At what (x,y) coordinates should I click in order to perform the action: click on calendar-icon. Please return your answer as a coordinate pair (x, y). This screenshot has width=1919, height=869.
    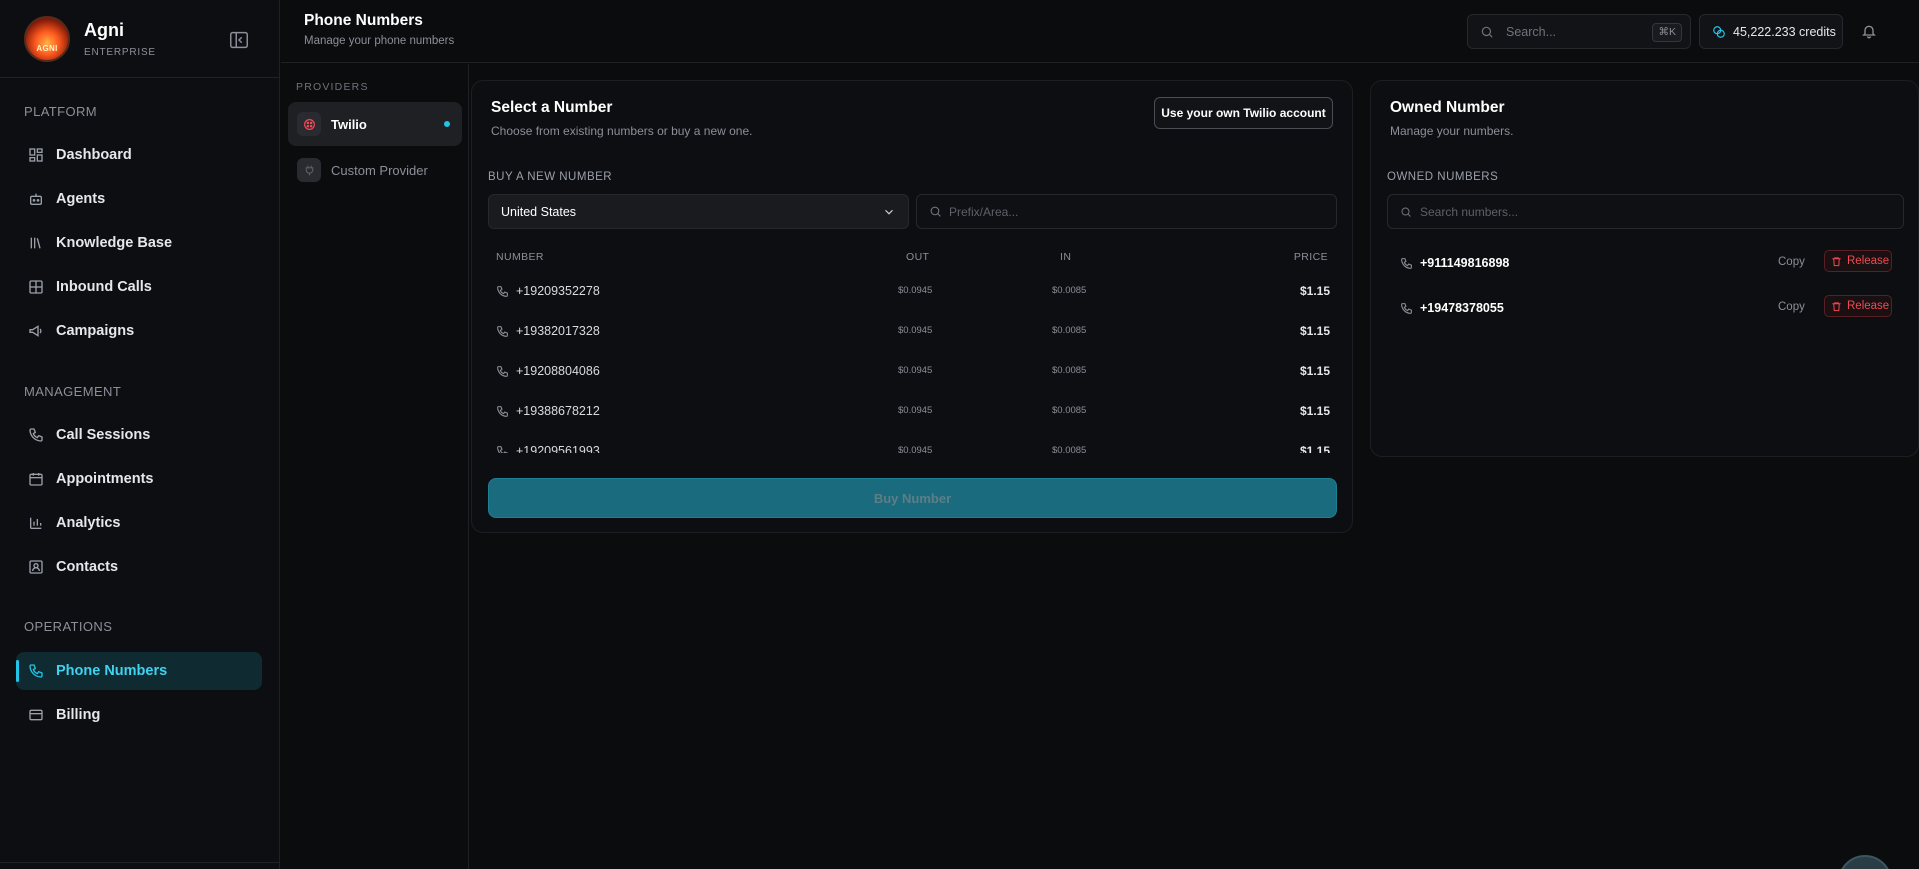
    Looking at the image, I should click on (36, 479).